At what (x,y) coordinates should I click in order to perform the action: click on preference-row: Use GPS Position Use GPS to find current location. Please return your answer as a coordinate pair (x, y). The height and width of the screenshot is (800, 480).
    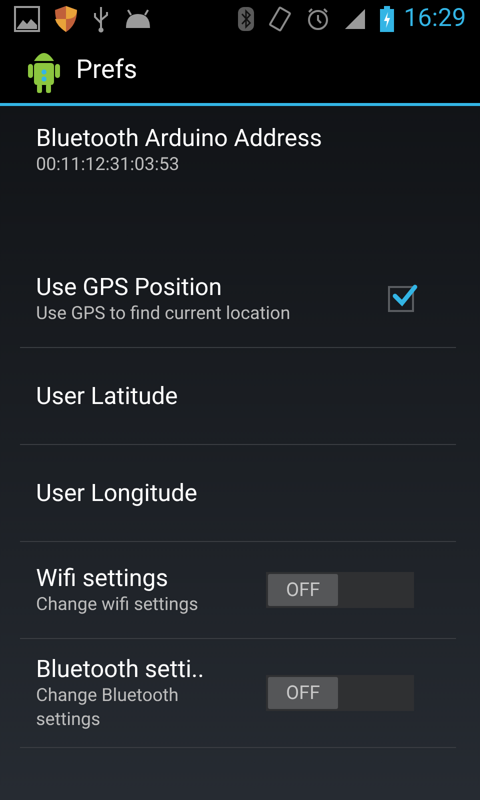
    Looking at the image, I should click on (238, 299).